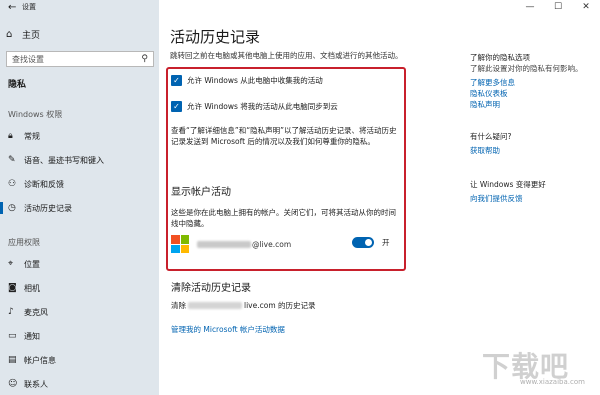 This screenshot has width=600, height=395. What do you see at coordinates (79, 184) in the screenshot?
I see `sidebar-item-diagnostics: ⚇ 诊断和反馈` at bounding box center [79, 184].